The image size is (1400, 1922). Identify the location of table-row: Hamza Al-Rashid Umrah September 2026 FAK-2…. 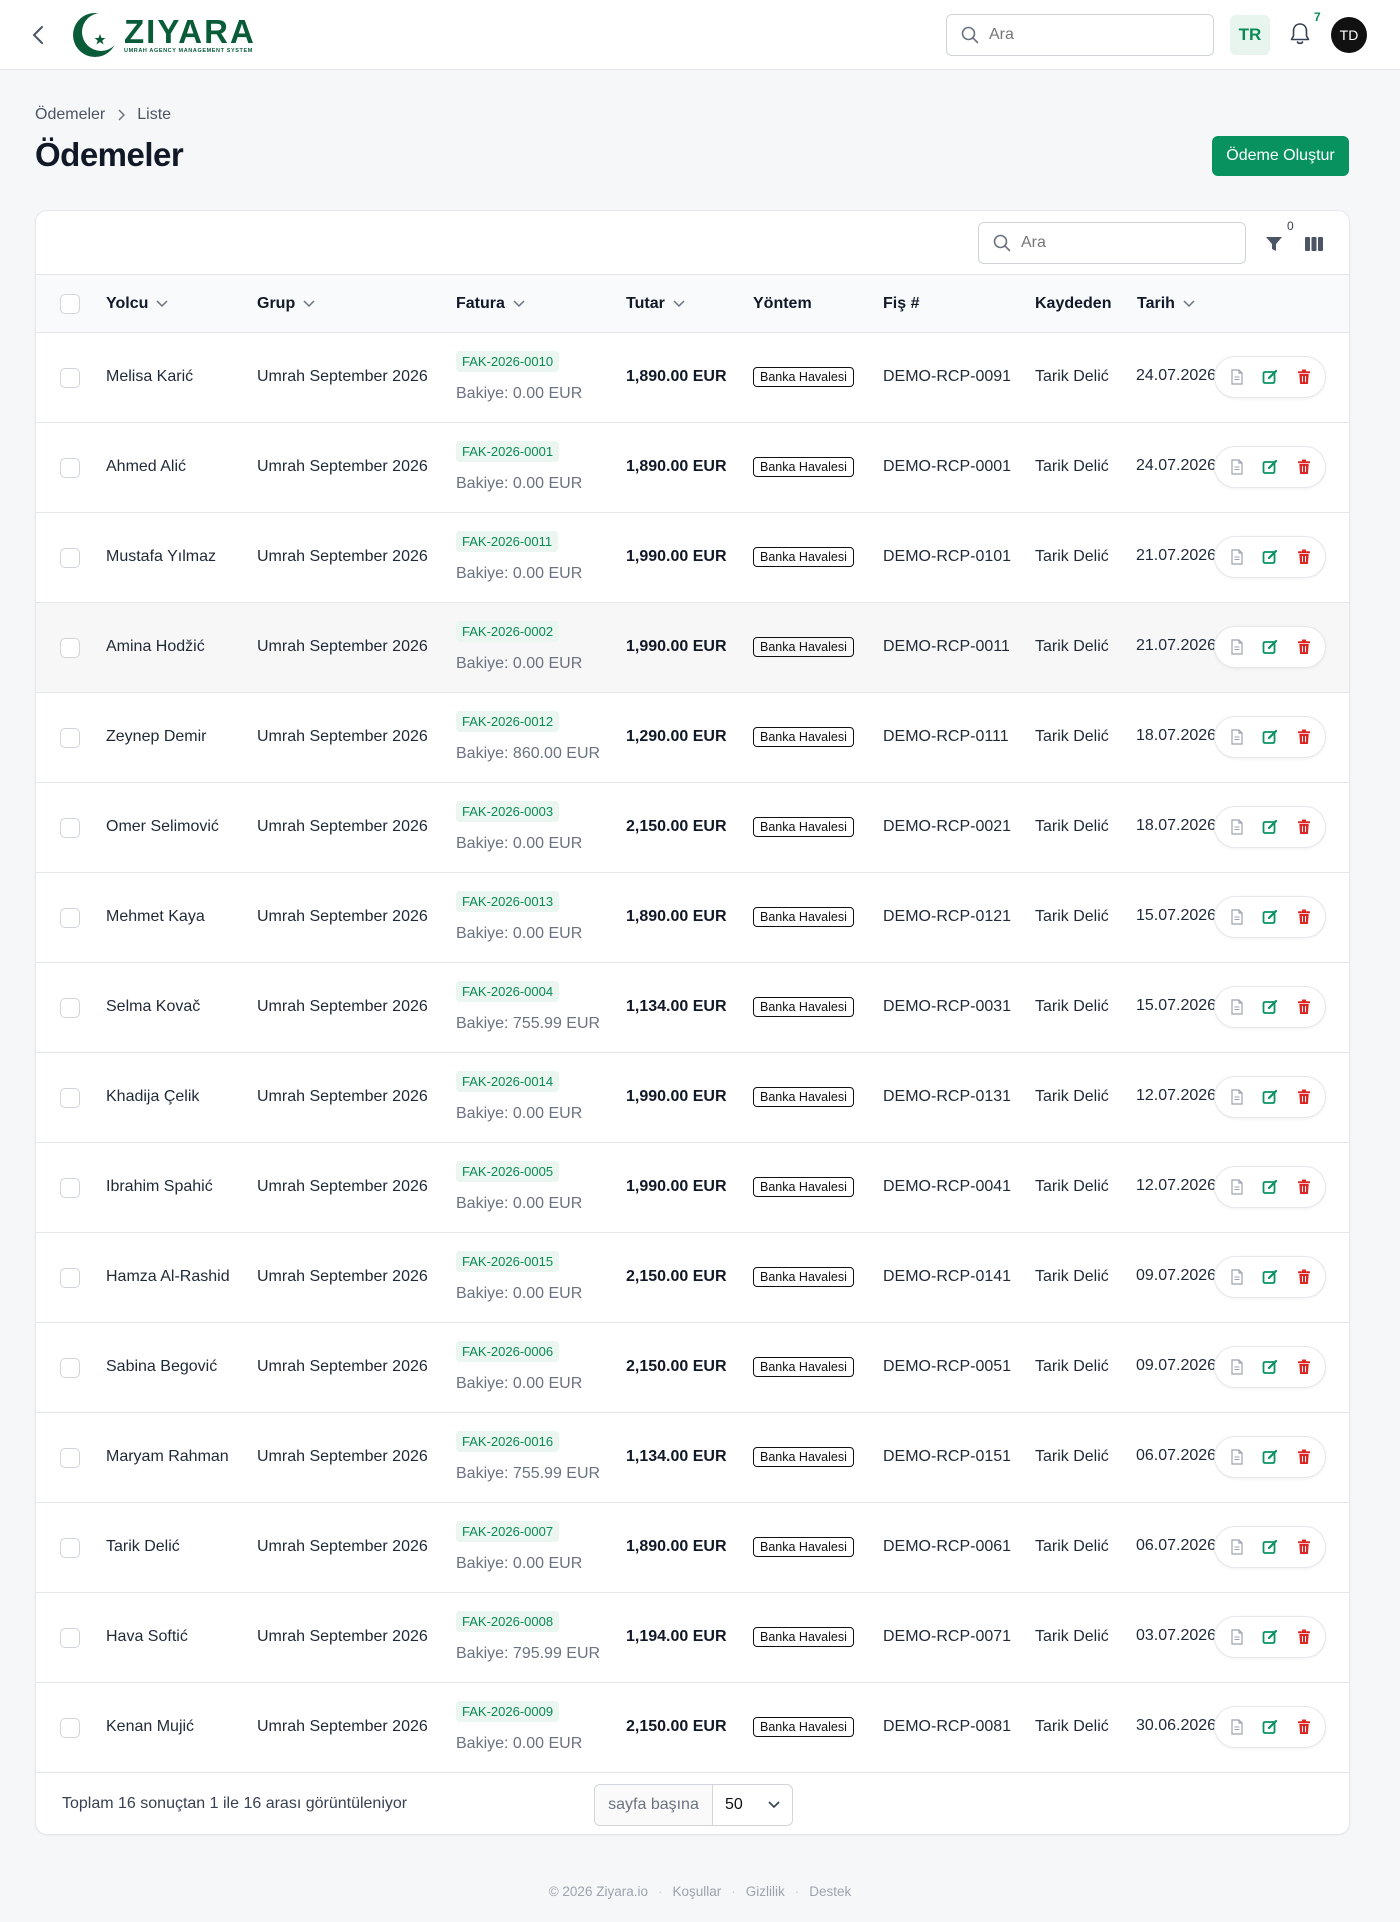
(692, 1278).